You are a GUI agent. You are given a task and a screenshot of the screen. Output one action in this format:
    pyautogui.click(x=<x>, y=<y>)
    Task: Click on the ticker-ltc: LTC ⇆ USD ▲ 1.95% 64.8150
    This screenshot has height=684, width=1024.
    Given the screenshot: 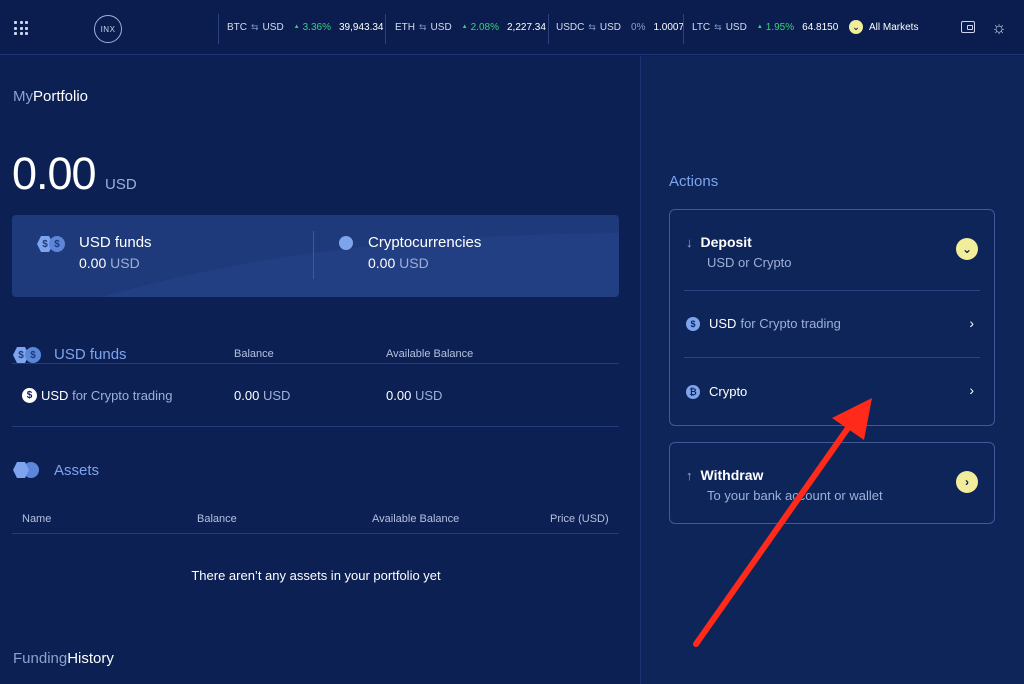 What is the action you would take?
    pyautogui.click(x=765, y=27)
    